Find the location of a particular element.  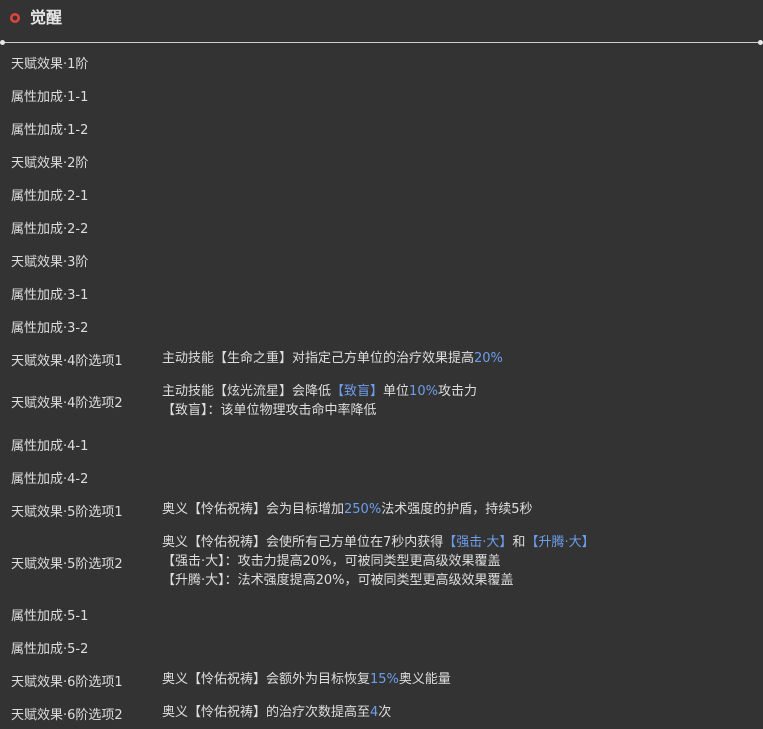

description-line: 【致盲】：该单位物理攻击命中率降低 is located at coordinates (319, 410).